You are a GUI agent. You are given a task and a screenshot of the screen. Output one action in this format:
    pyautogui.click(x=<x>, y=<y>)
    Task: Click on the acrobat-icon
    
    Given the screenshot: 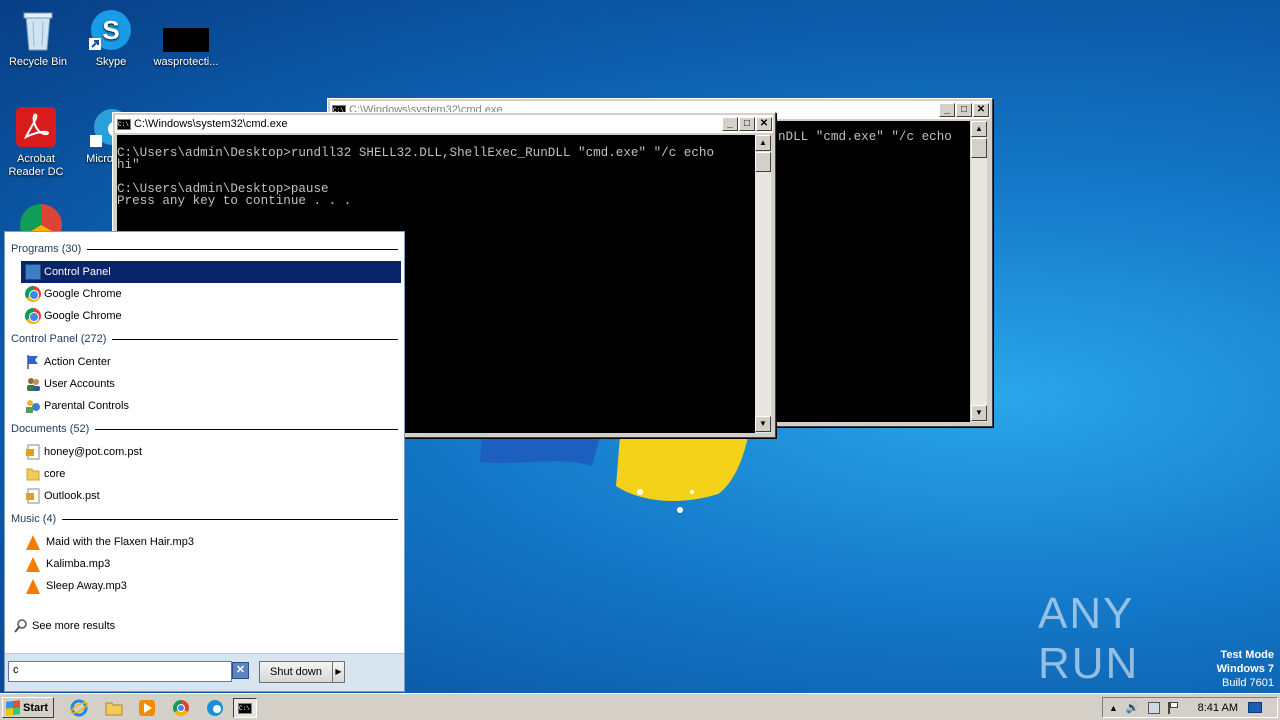 What is the action you would take?
    pyautogui.click(x=36, y=127)
    